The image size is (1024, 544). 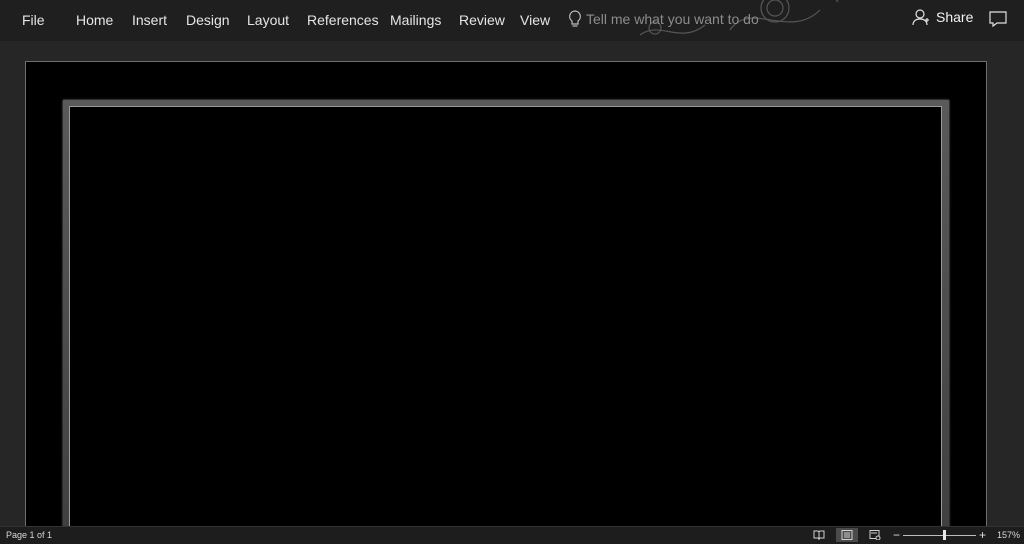 I want to click on zoom-in-button: +, so click(x=982, y=535).